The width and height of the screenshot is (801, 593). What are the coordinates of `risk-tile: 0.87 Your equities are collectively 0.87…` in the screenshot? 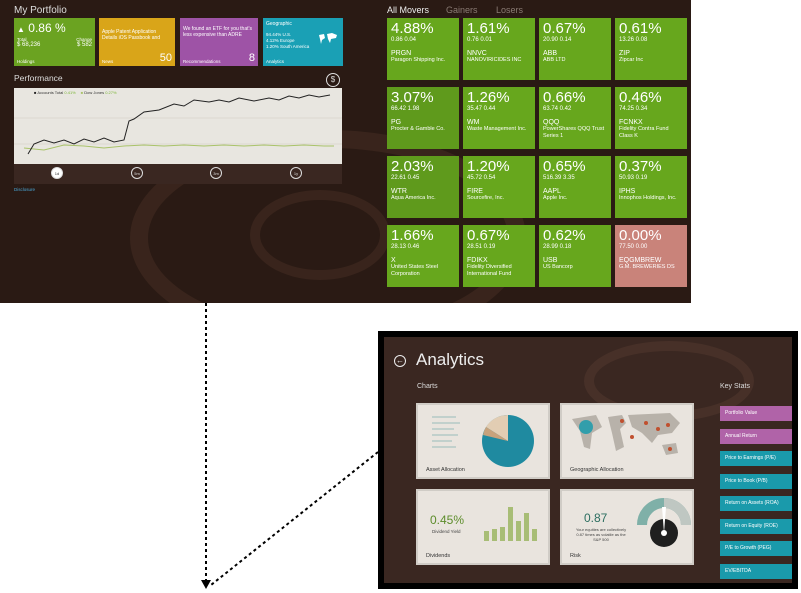 It's located at (627, 527).